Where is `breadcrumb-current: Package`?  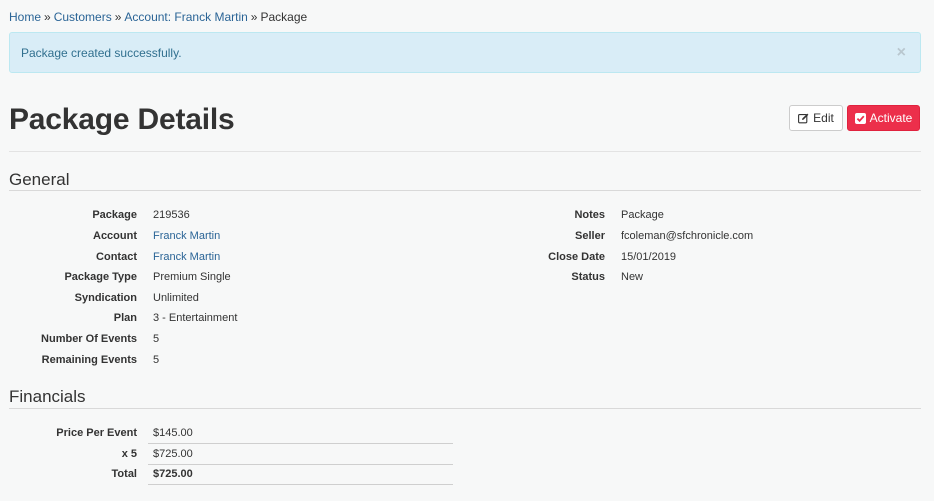
breadcrumb-current: Package is located at coordinates (284, 17).